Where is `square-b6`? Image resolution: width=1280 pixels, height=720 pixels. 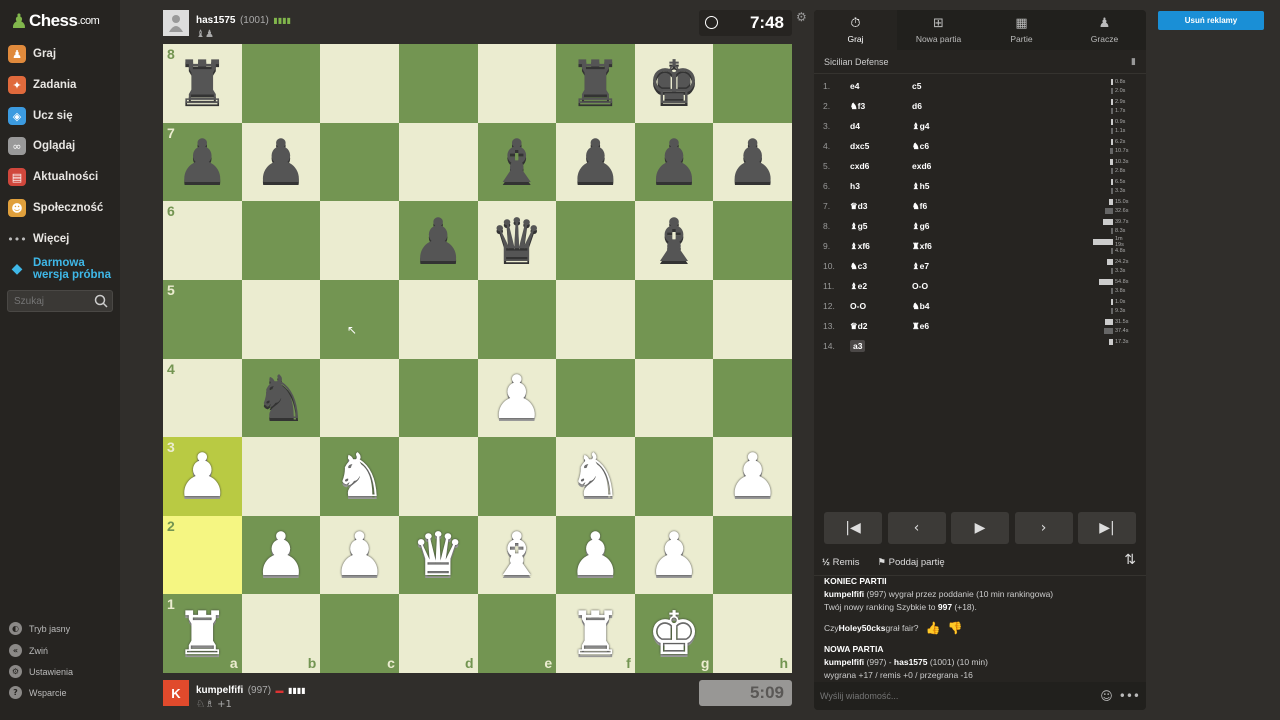 square-b6 is located at coordinates (281, 240).